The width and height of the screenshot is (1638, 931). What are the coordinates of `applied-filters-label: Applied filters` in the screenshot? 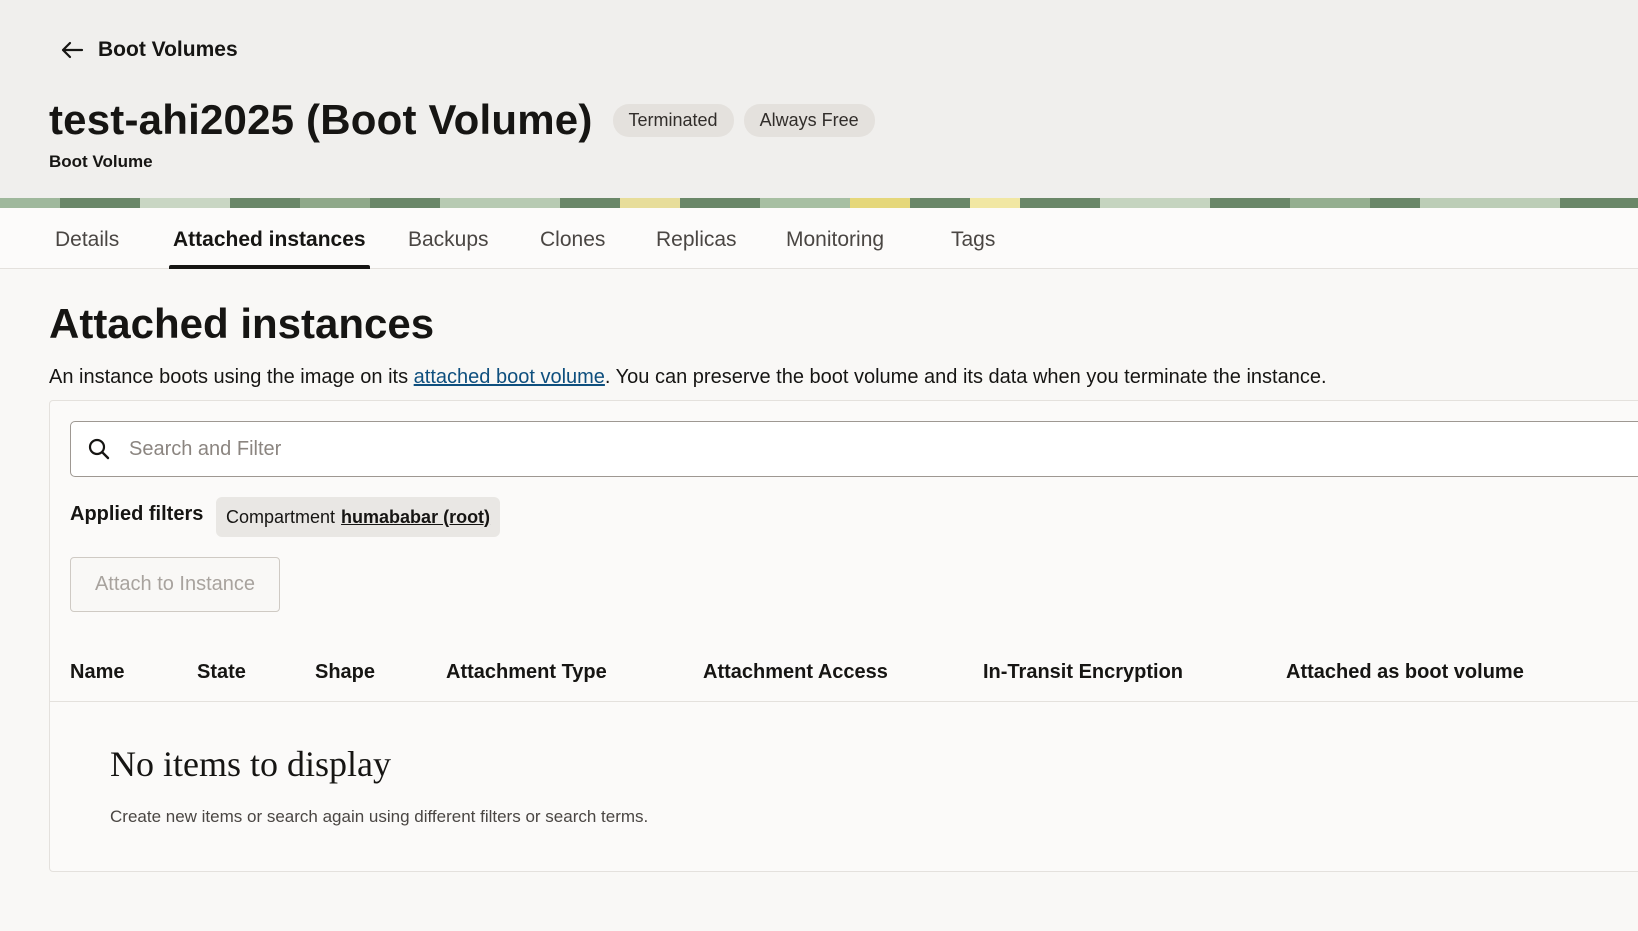 It's located at (137, 514).